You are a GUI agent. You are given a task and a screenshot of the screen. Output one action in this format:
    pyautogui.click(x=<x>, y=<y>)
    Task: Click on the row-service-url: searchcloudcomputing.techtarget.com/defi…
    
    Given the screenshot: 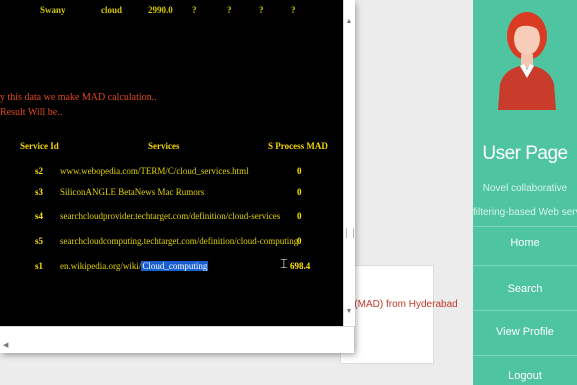 What is the action you would take?
    pyautogui.click(x=179, y=241)
    